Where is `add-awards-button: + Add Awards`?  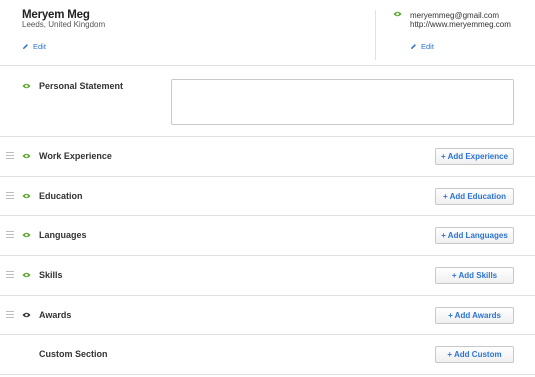
add-awards-button: + Add Awards is located at coordinates (474, 315).